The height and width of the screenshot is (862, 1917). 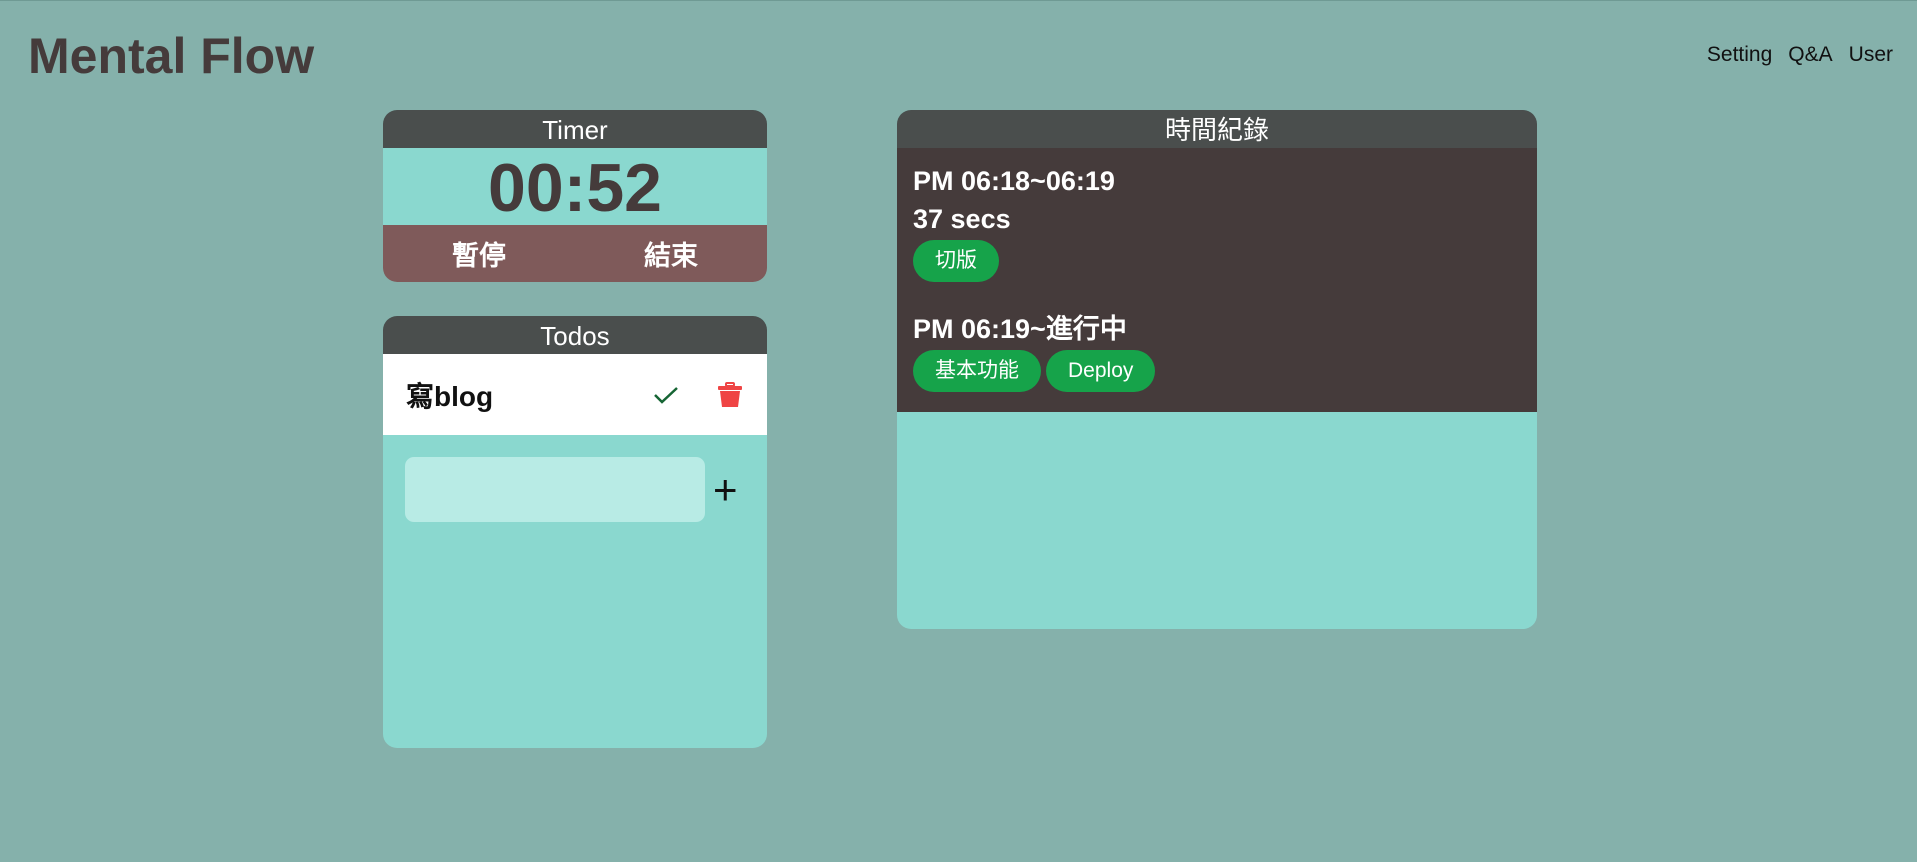 What do you see at coordinates (725, 489) in the screenshot?
I see `add-todo-button: +` at bounding box center [725, 489].